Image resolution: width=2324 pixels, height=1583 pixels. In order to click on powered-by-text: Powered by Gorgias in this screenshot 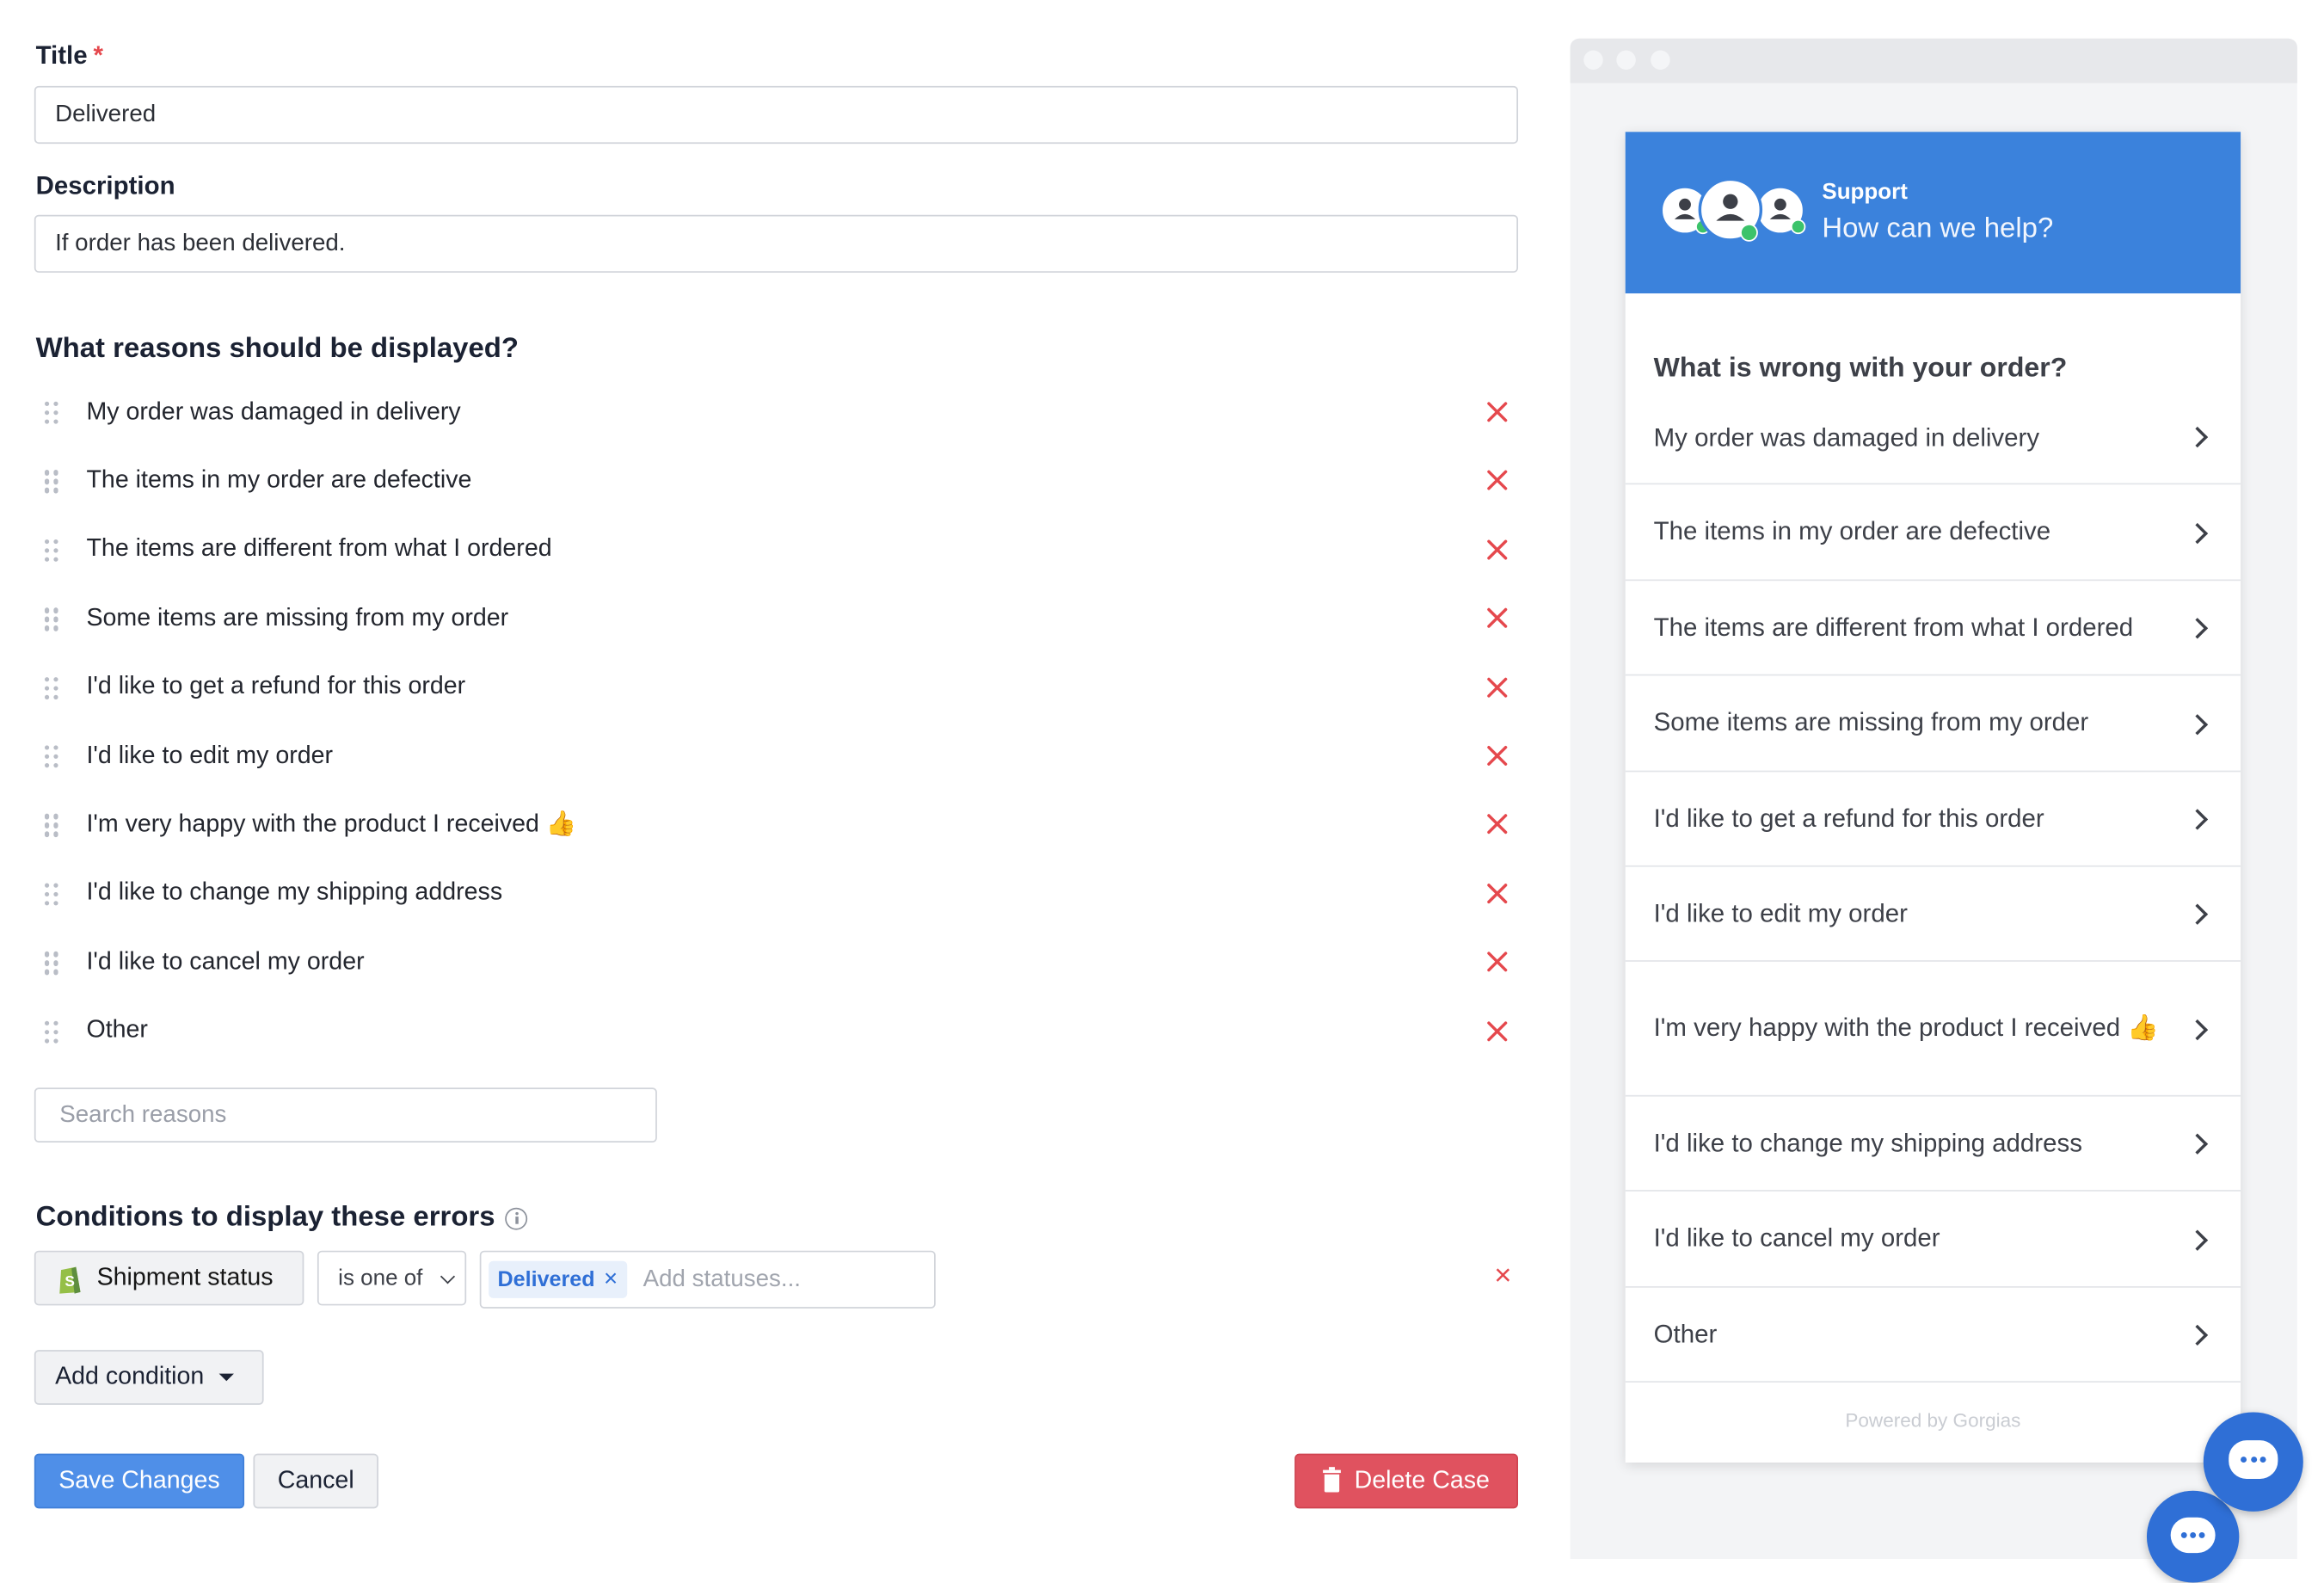, I will do `click(1933, 1420)`.